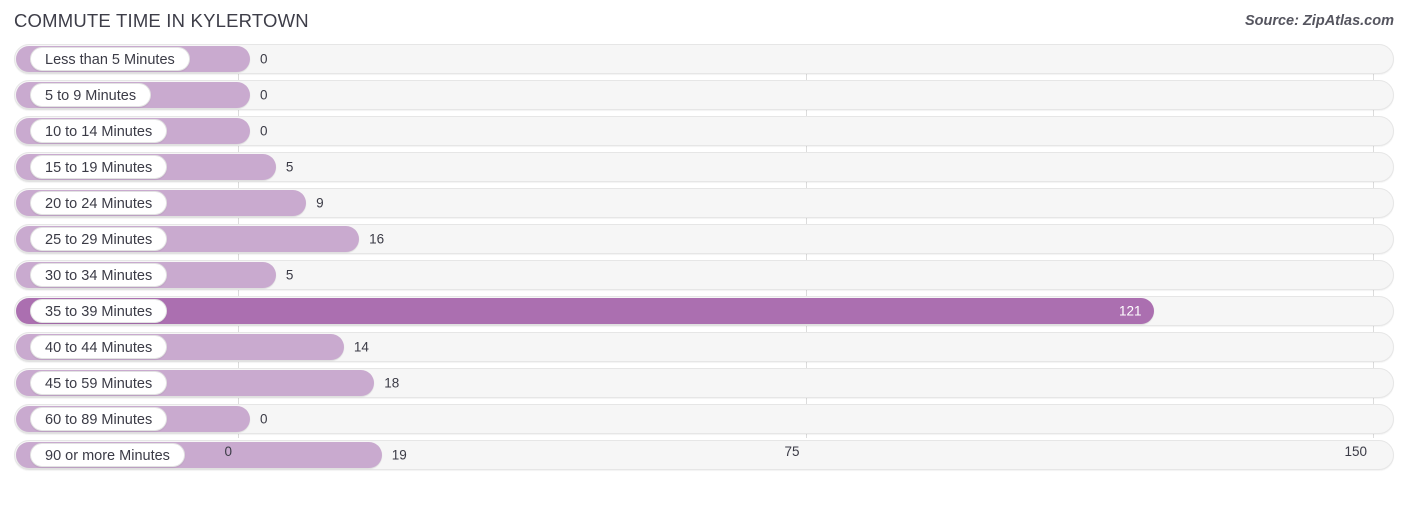 The image size is (1406, 524). Describe the element at coordinates (99, 167) in the screenshot. I see `category-label: 15 to 19 Minutes` at that location.